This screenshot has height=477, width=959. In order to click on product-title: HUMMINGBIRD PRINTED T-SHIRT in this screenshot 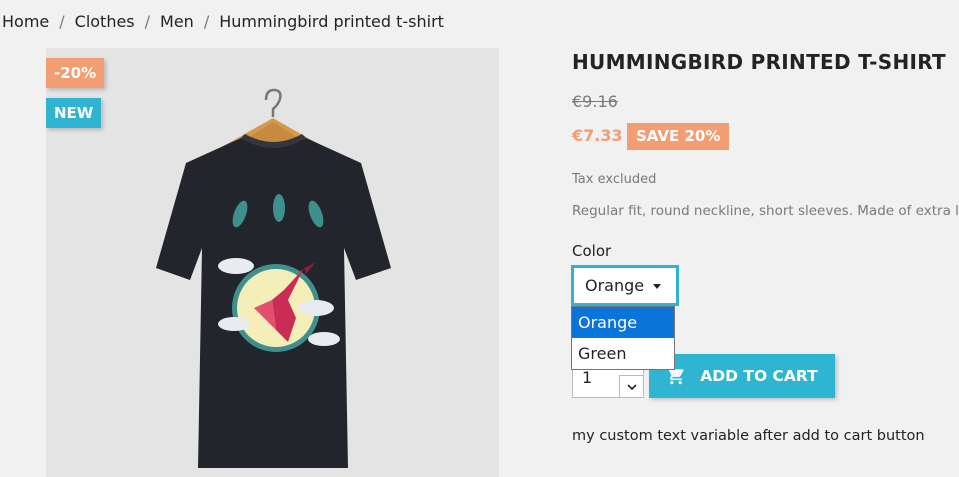, I will do `click(759, 62)`.